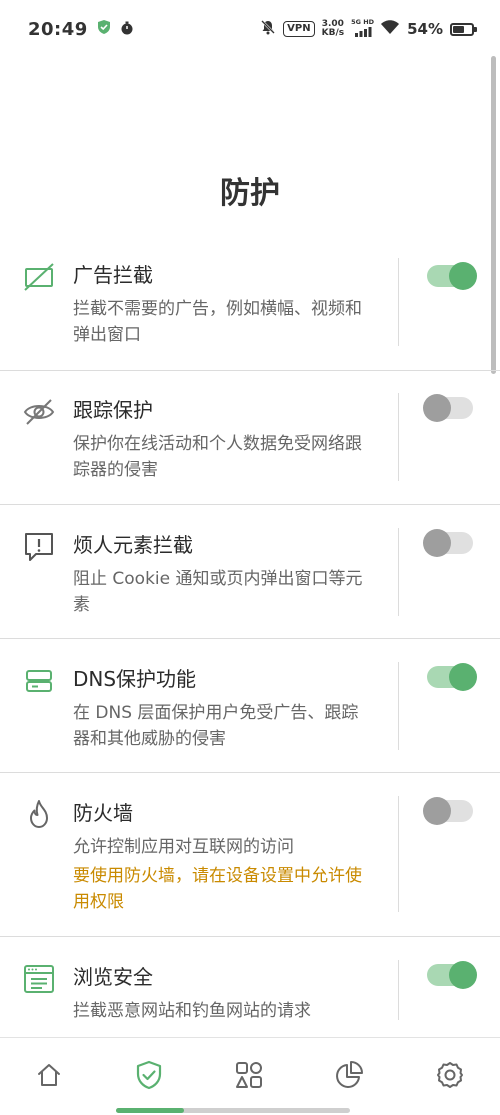 The height and width of the screenshot is (1115, 500). Describe the element at coordinates (192, 1011) in the screenshot. I see `feature-desc: 拦截恶意网站和钓鱼网站的请求` at that location.